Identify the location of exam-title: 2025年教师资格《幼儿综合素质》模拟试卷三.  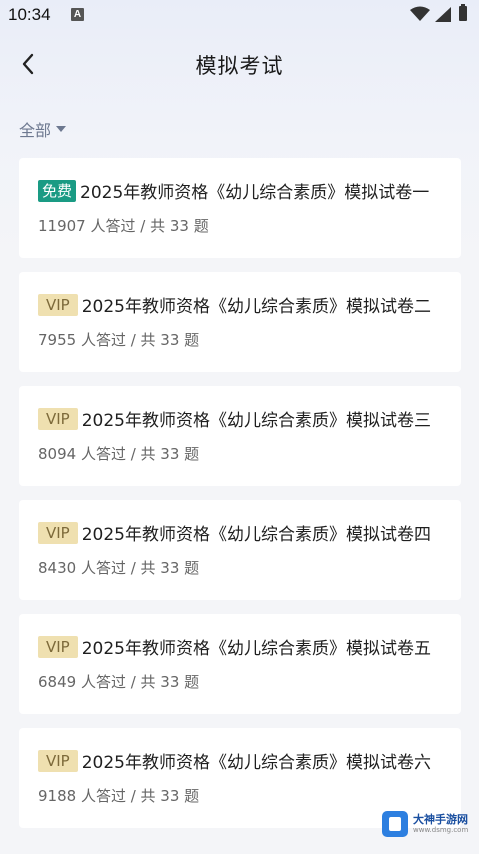
(256, 421).